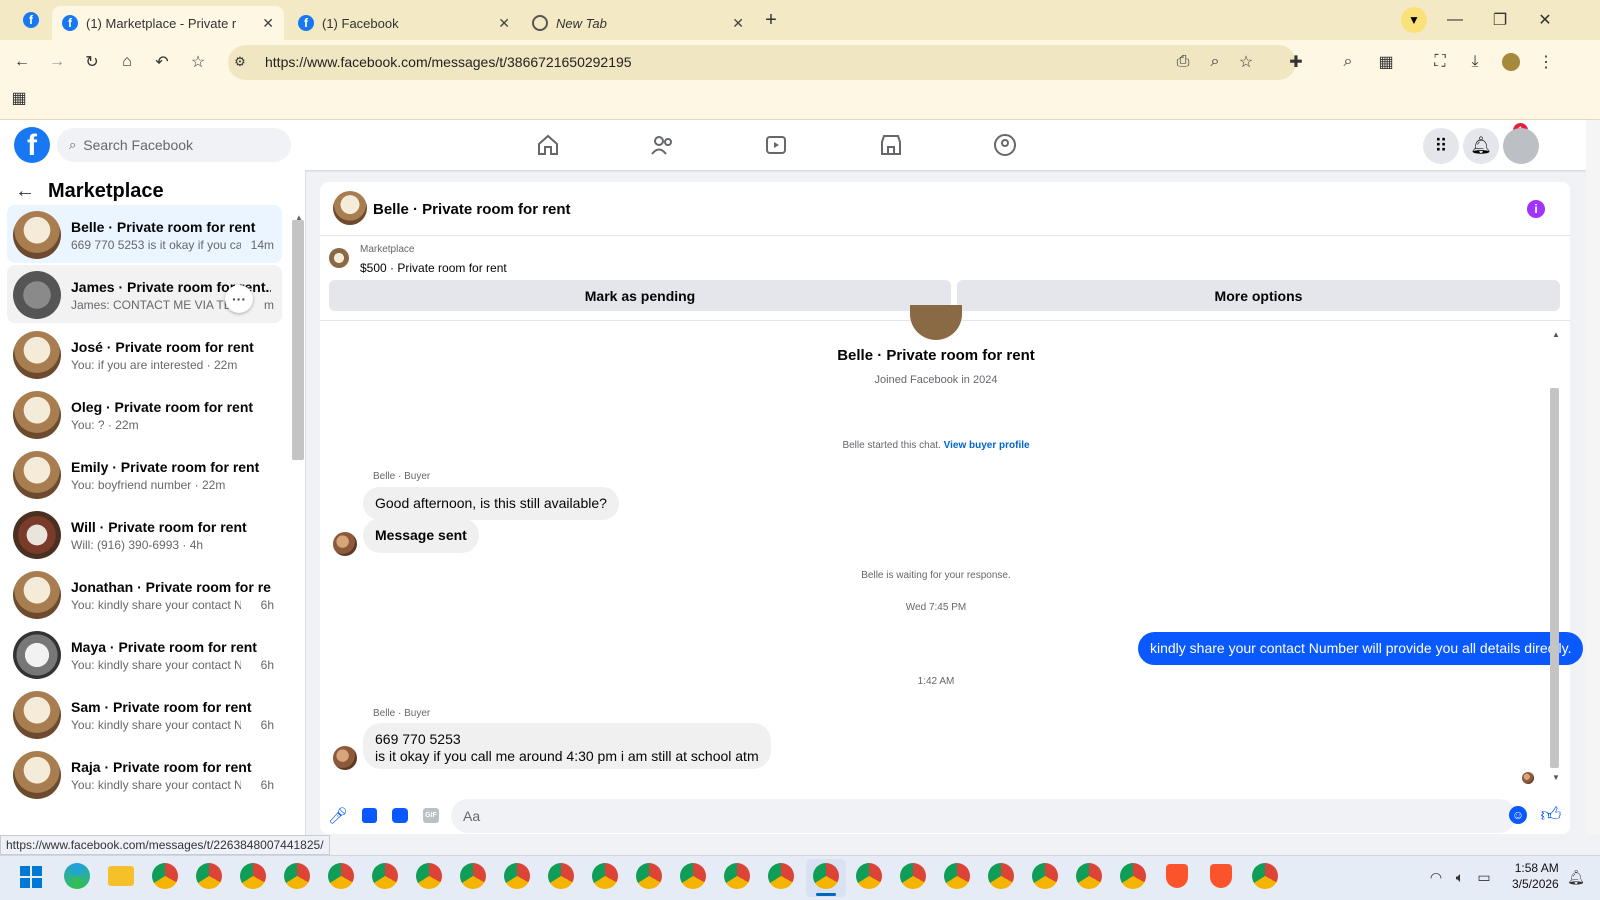 The width and height of the screenshot is (1600, 900). I want to click on photo-icon, so click(369, 815).